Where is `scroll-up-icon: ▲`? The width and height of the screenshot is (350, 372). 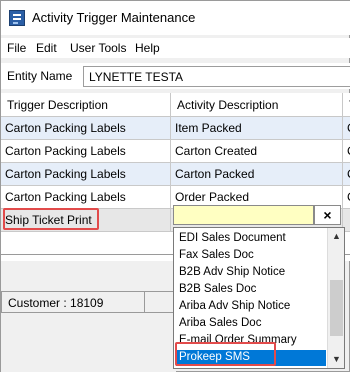 scroll-up-icon: ▲ is located at coordinates (336, 236).